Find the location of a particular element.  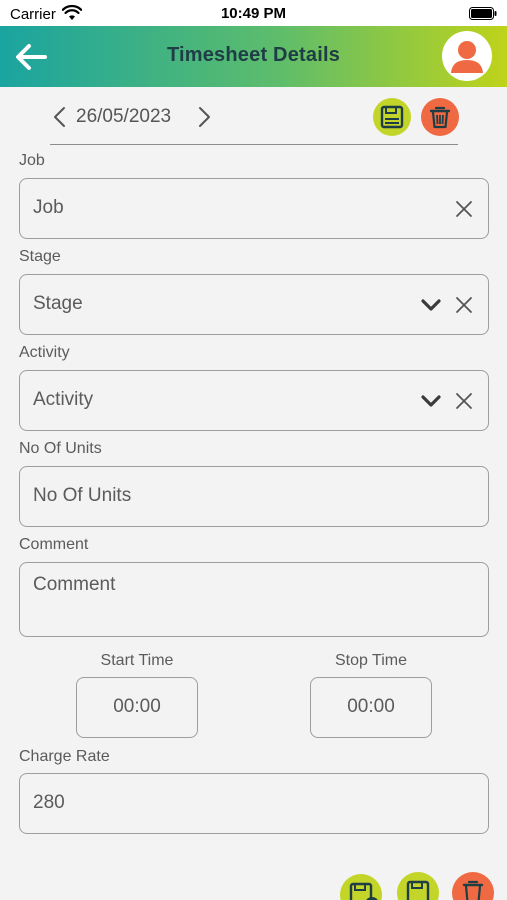

delete-button-bottom is located at coordinates (473, 886).